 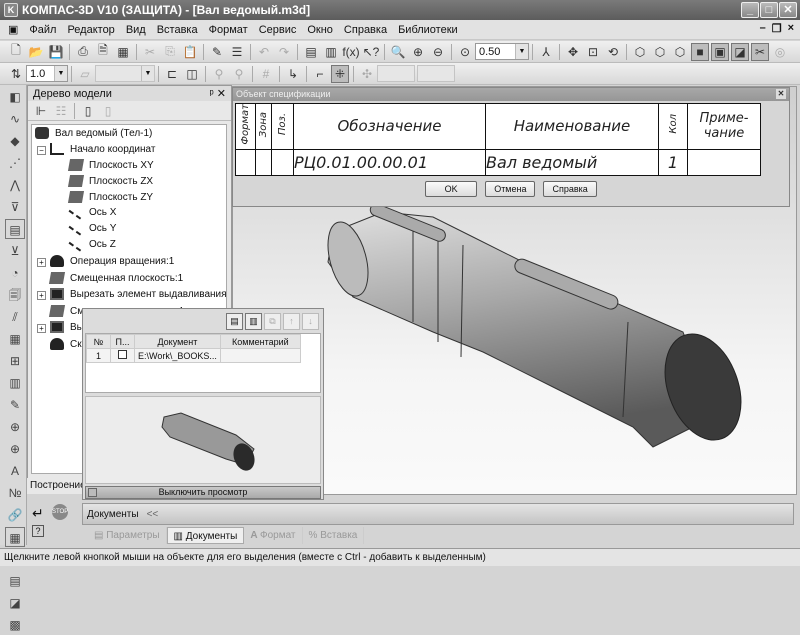 I want to click on minimize-button: _, so click(x=750, y=10).